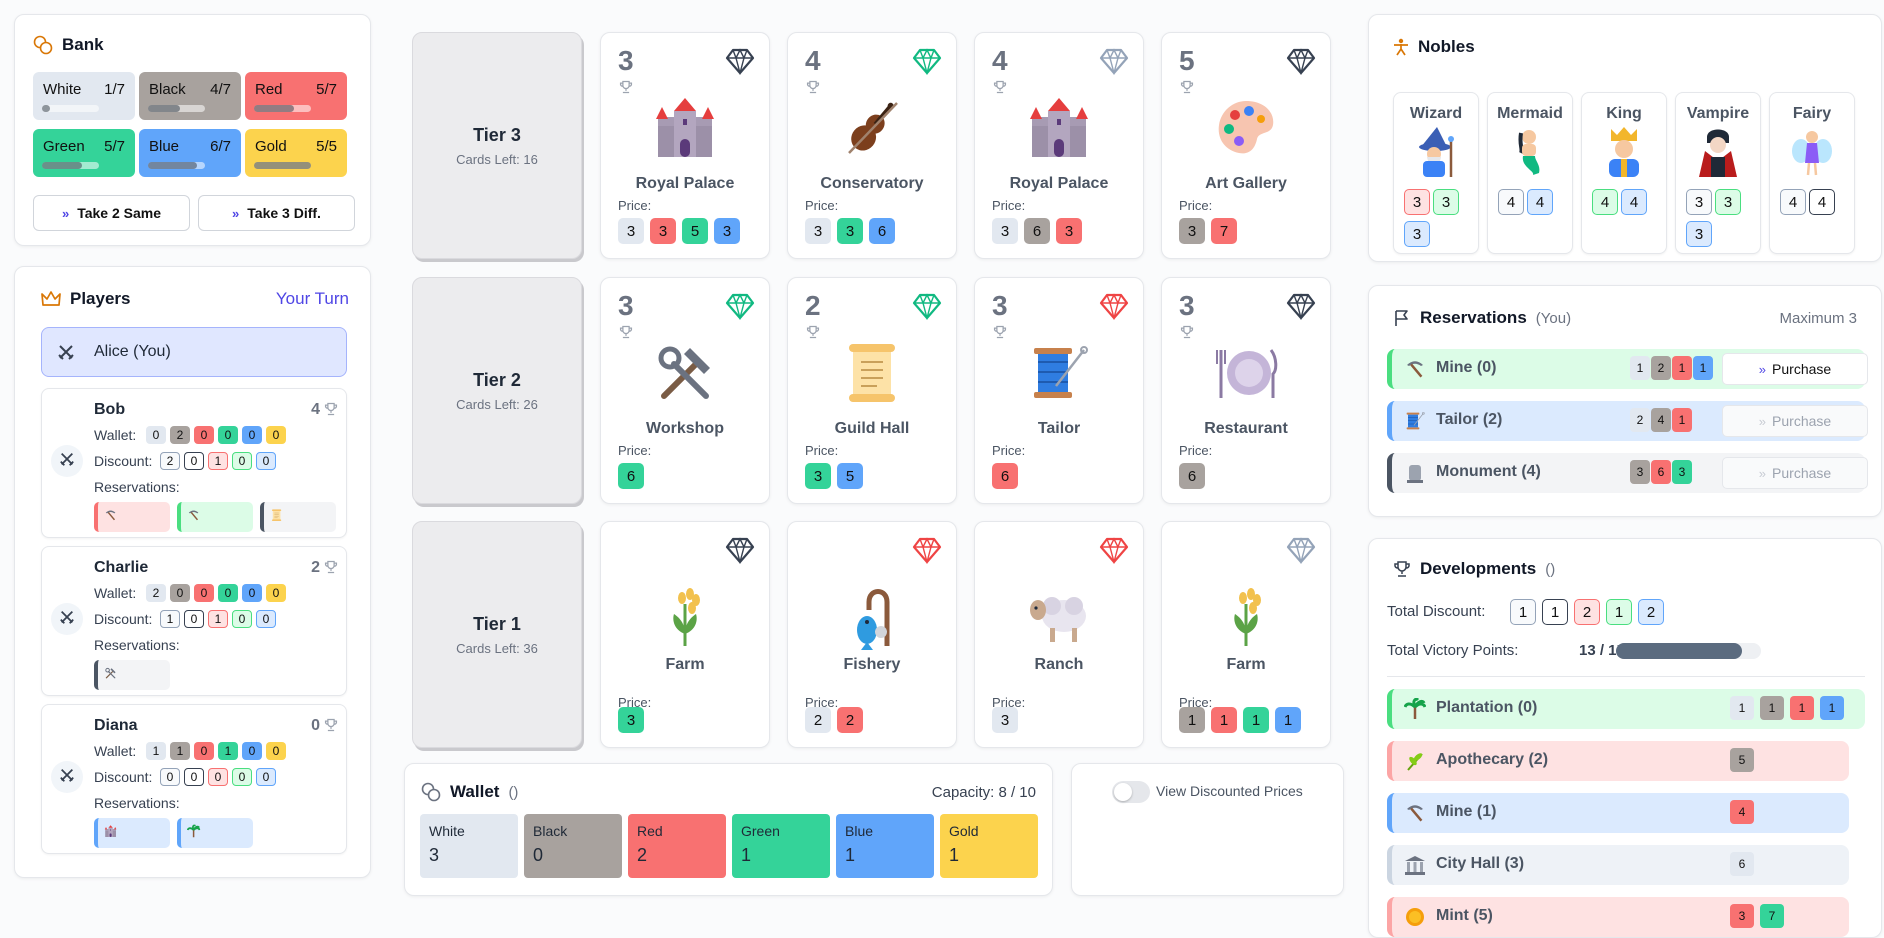 The image size is (1884, 938). What do you see at coordinates (296, 153) in the screenshot?
I see `bank-gem-gold: Gold 5/5` at bounding box center [296, 153].